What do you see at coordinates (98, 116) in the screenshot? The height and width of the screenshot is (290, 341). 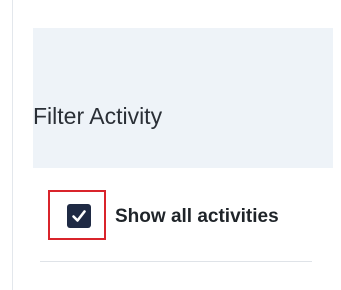 I see `panel-title: Filter Activity` at bounding box center [98, 116].